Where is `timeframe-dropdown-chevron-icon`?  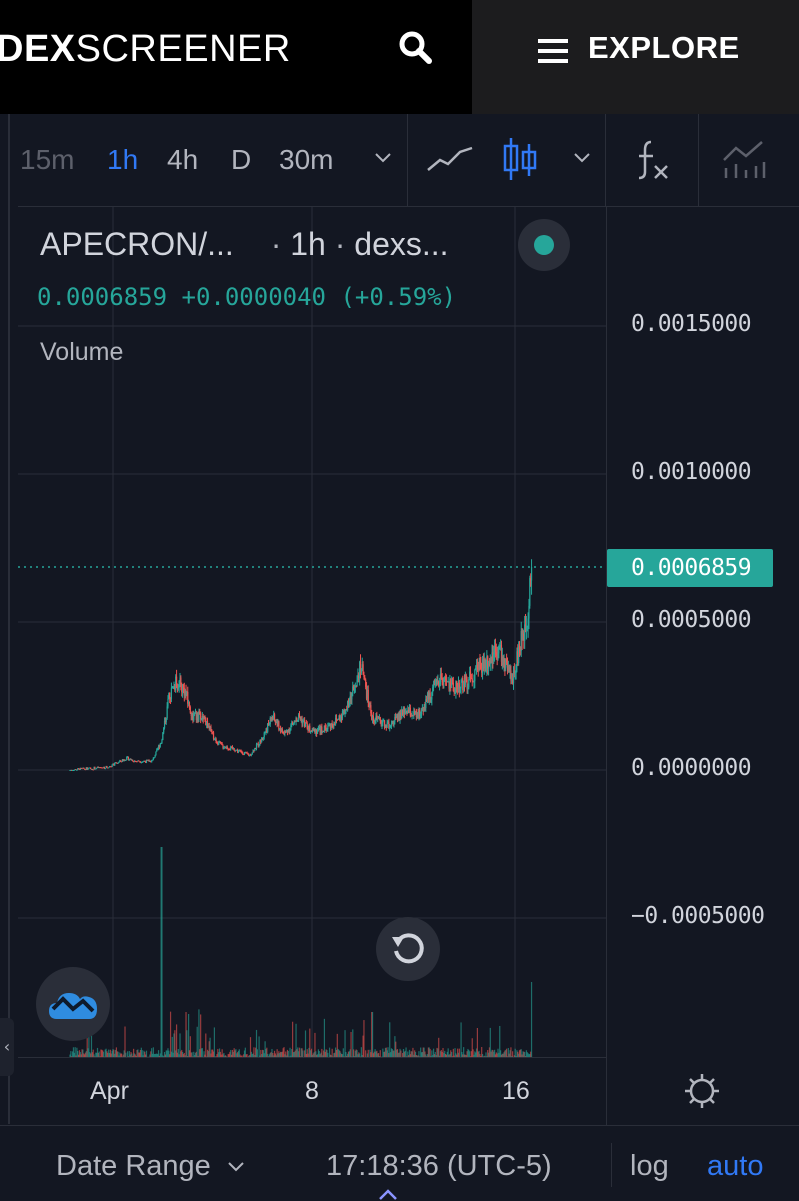
timeframe-dropdown-chevron-icon is located at coordinates (383, 158).